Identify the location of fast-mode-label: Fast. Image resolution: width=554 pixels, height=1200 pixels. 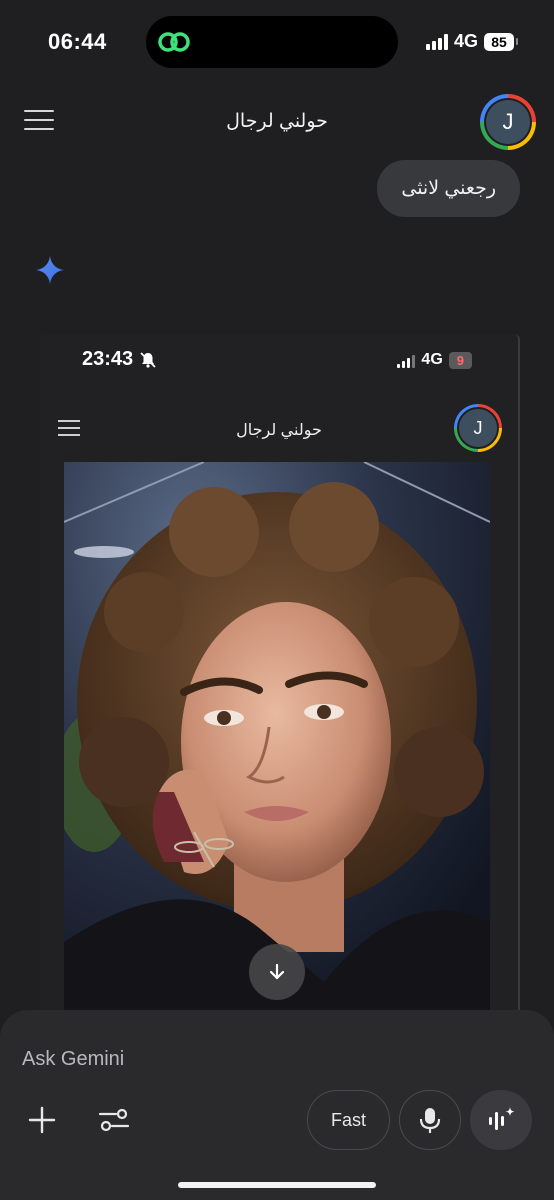
(348, 1119).